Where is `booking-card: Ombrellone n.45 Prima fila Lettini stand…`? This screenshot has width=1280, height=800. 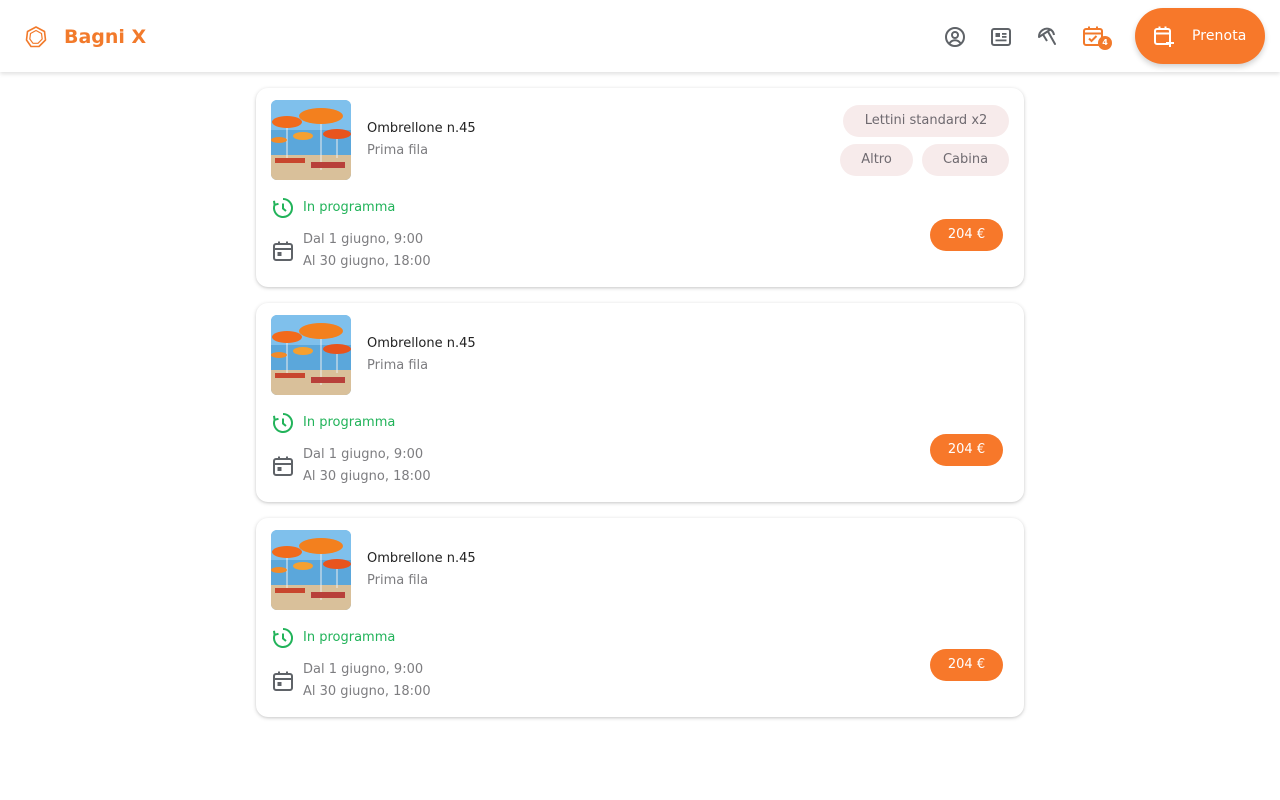
booking-card: Ombrellone n.45 Prima fila Lettini stand… is located at coordinates (640, 187).